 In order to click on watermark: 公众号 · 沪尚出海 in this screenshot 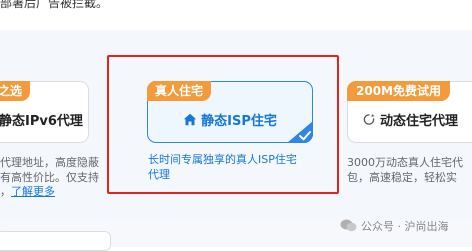, I will do `click(394, 226)`.